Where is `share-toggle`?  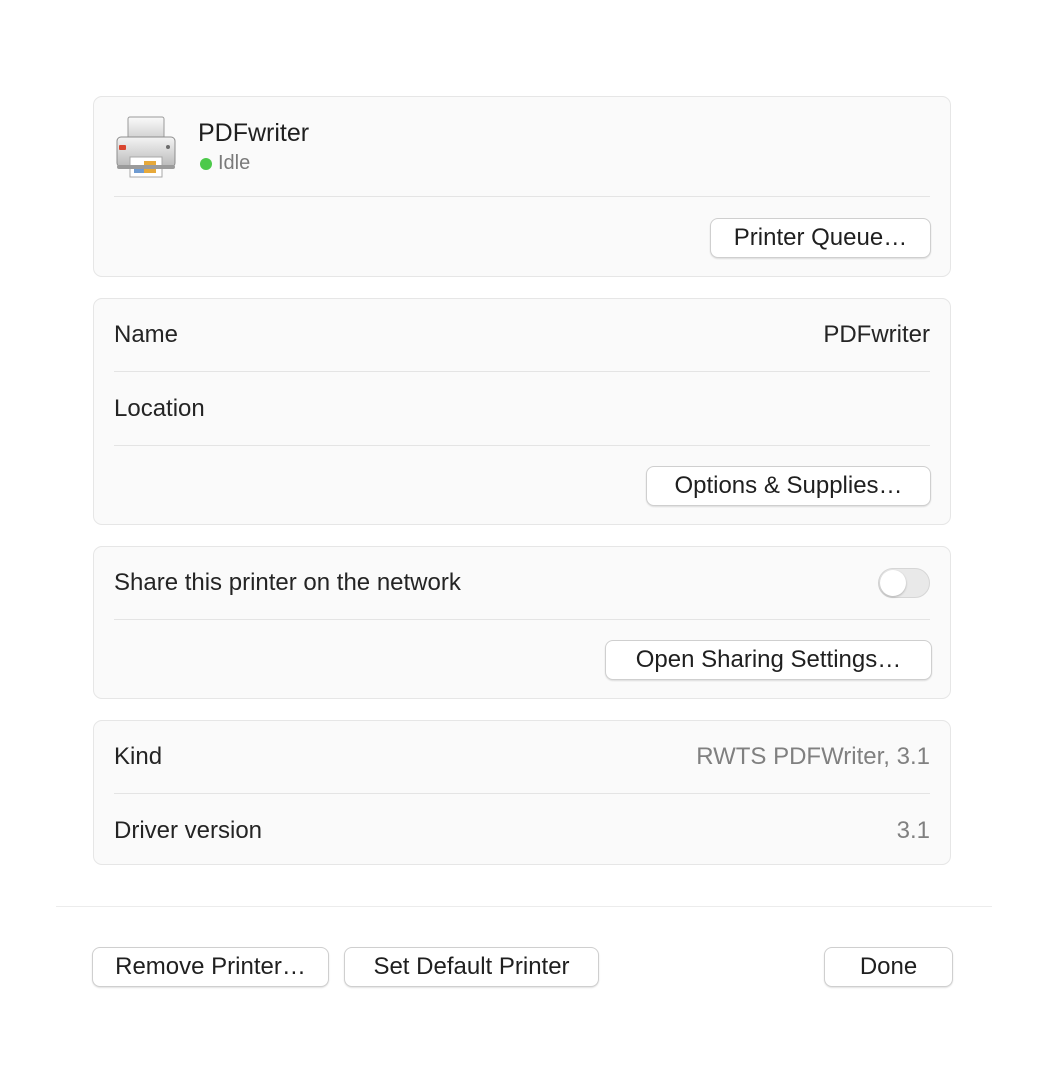 share-toggle is located at coordinates (904, 583).